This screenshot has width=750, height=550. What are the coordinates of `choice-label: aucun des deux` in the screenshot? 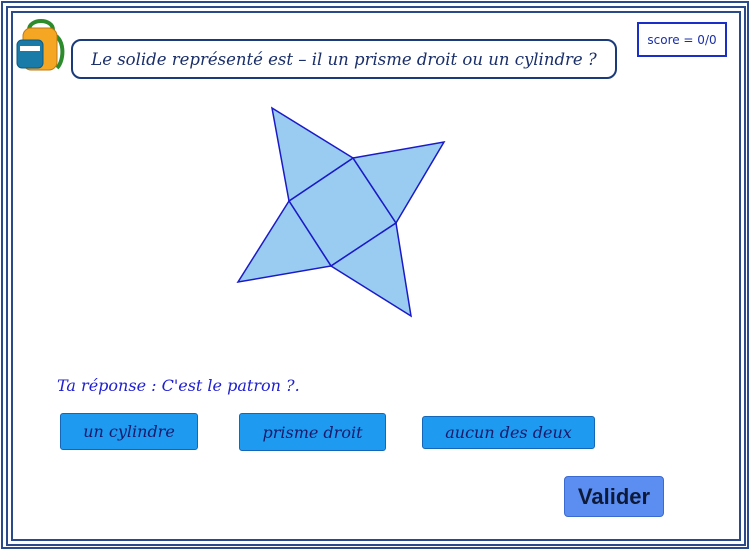 It's located at (508, 432).